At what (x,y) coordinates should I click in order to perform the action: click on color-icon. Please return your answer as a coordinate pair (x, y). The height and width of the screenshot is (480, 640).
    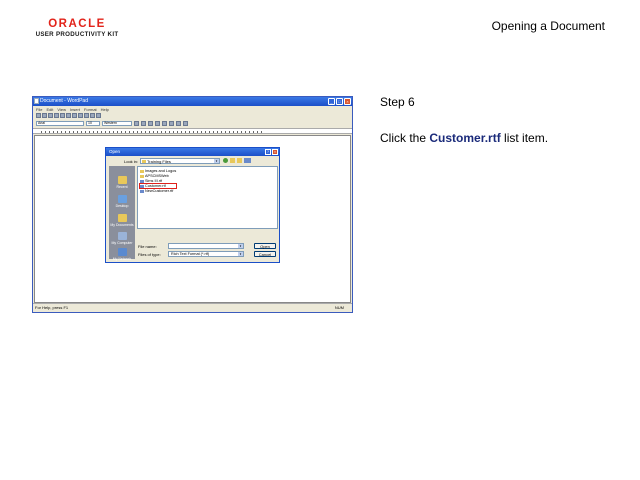
    Looking at the image, I should click on (157, 123).